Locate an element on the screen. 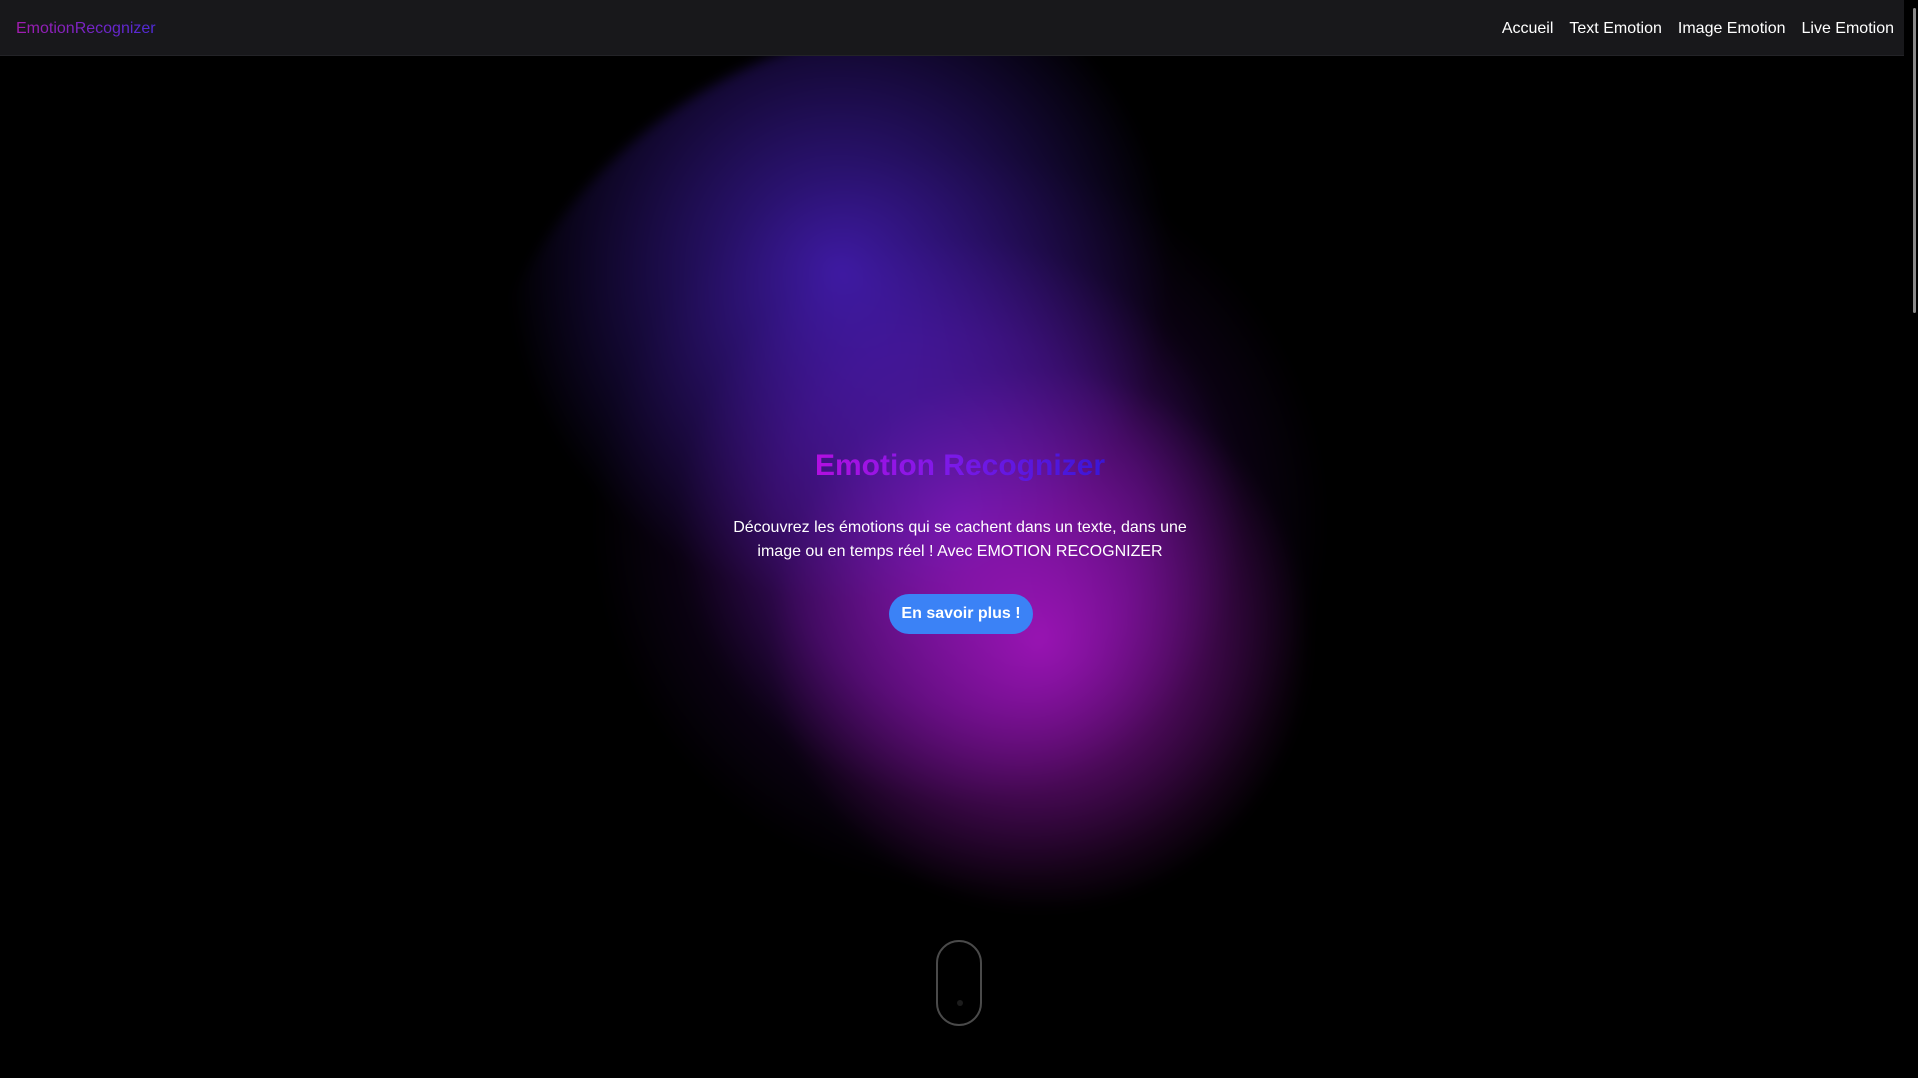 Image resolution: width=1918 pixels, height=1078 pixels. mouse-scroll-icon is located at coordinates (959, 983).